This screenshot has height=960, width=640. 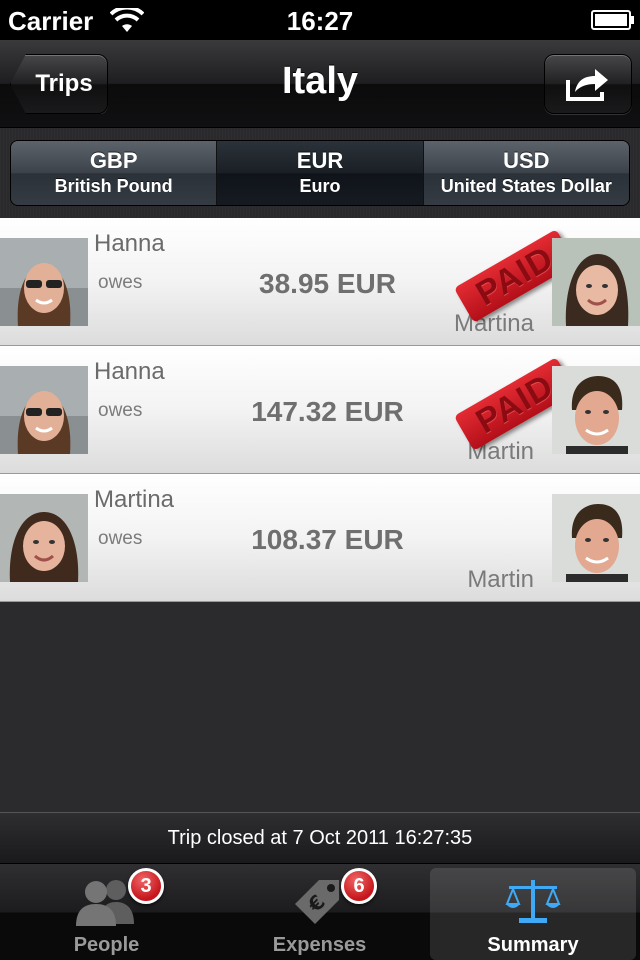 I want to click on debt-row: Hanna owes 38.95 EUR Martina PAID, so click(x=320, y=282).